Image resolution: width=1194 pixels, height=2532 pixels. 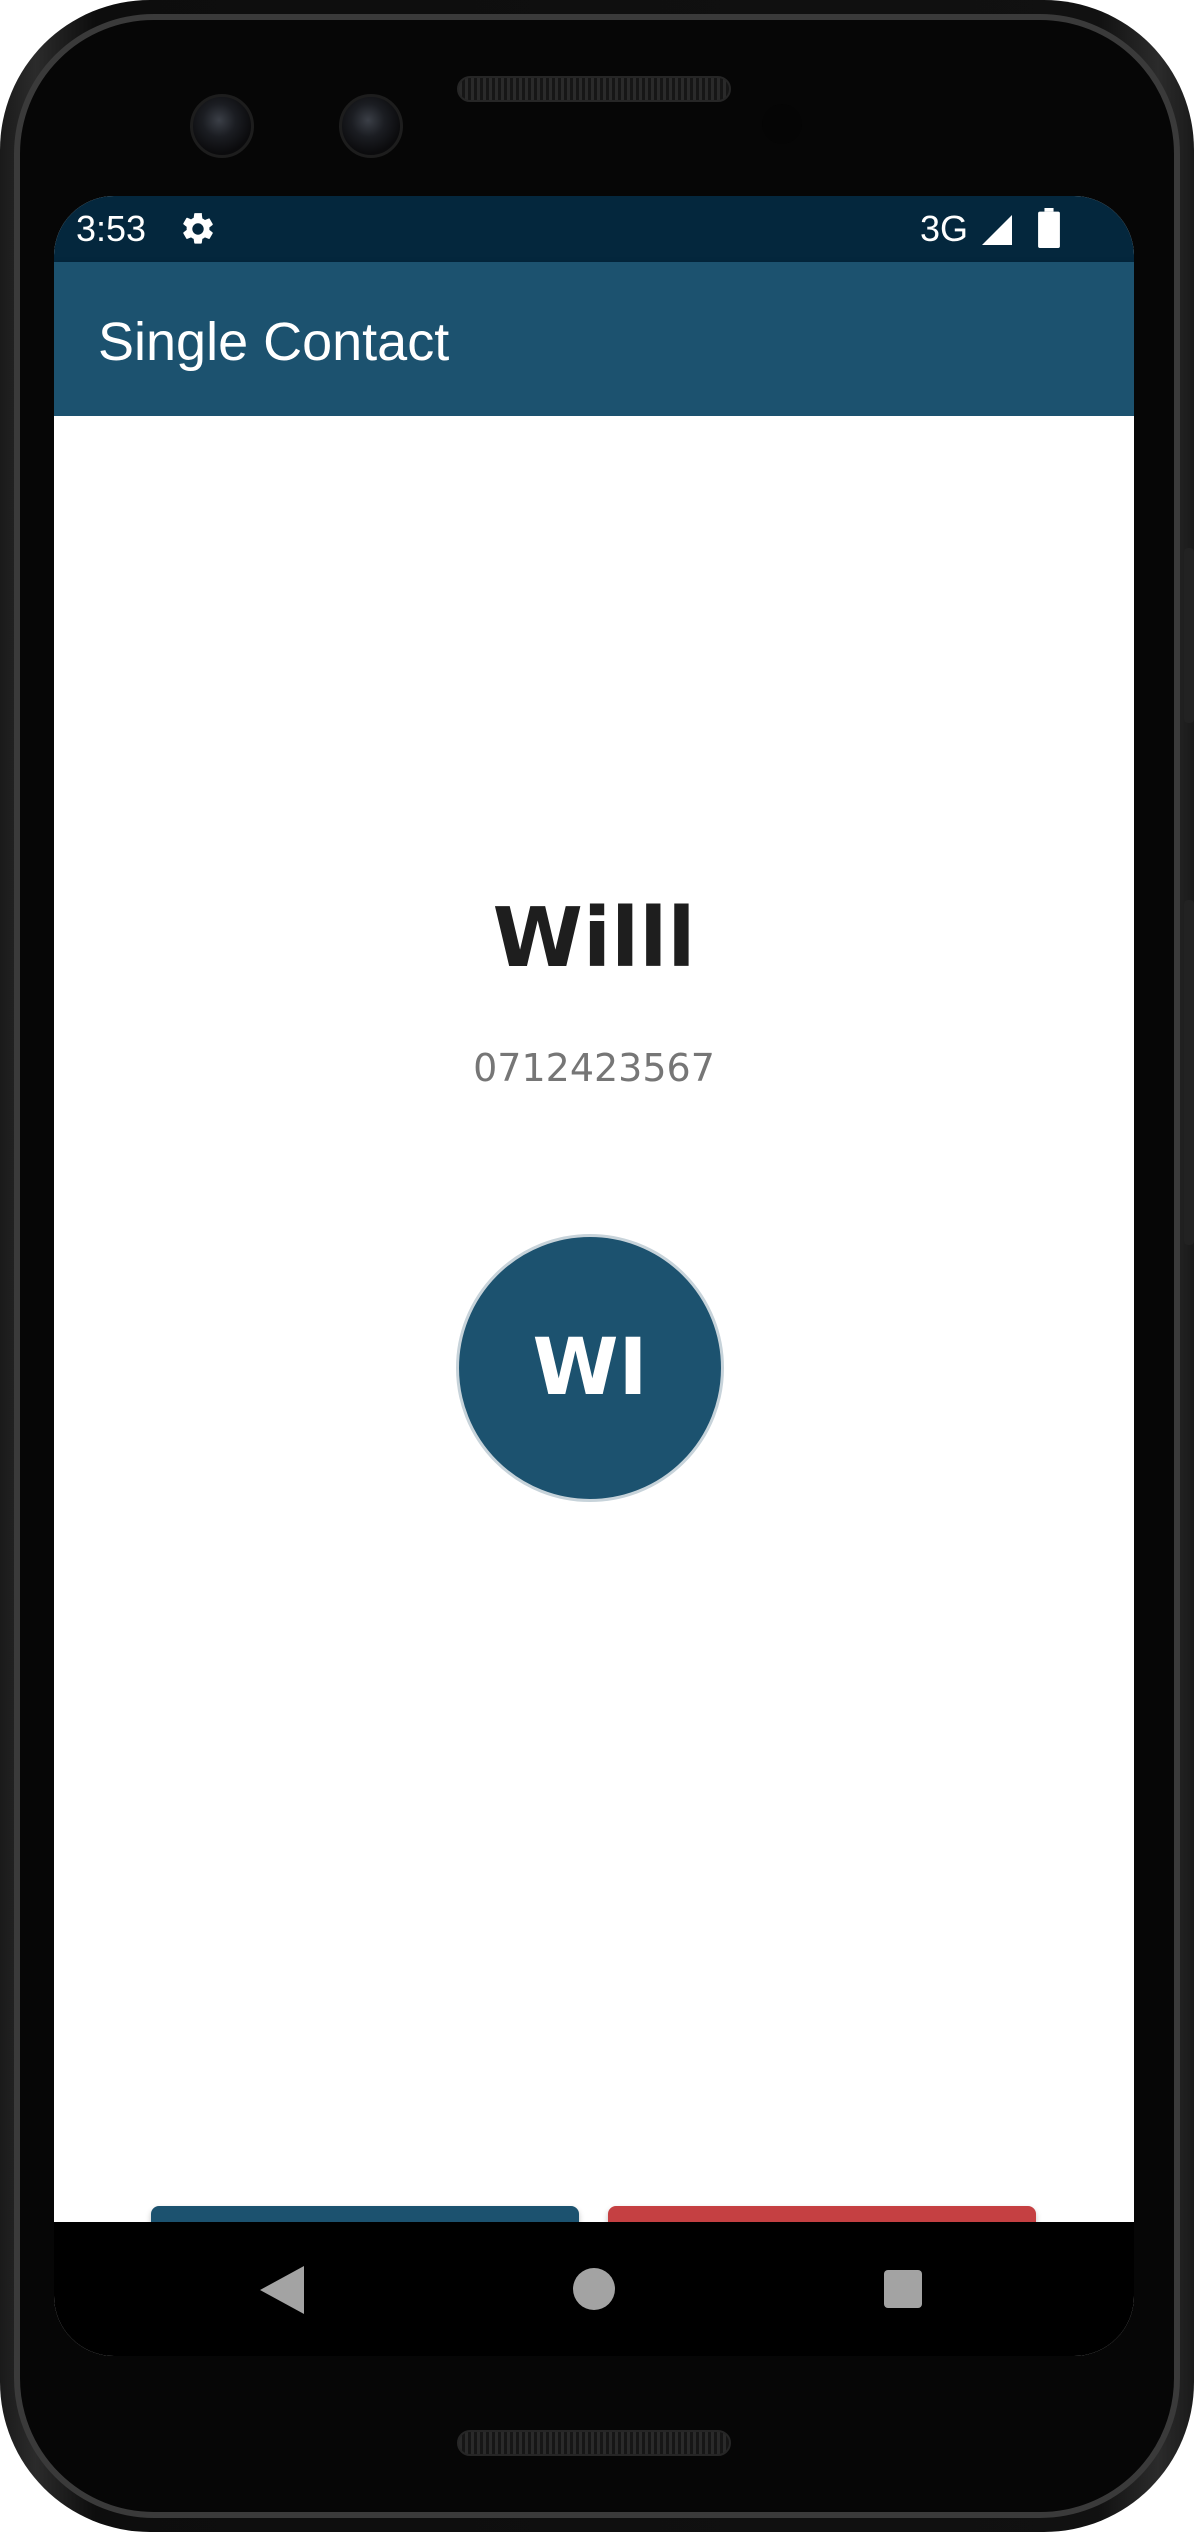 What do you see at coordinates (594, 2443) in the screenshot?
I see `bottom-speaker` at bounding box center [594, 2443].